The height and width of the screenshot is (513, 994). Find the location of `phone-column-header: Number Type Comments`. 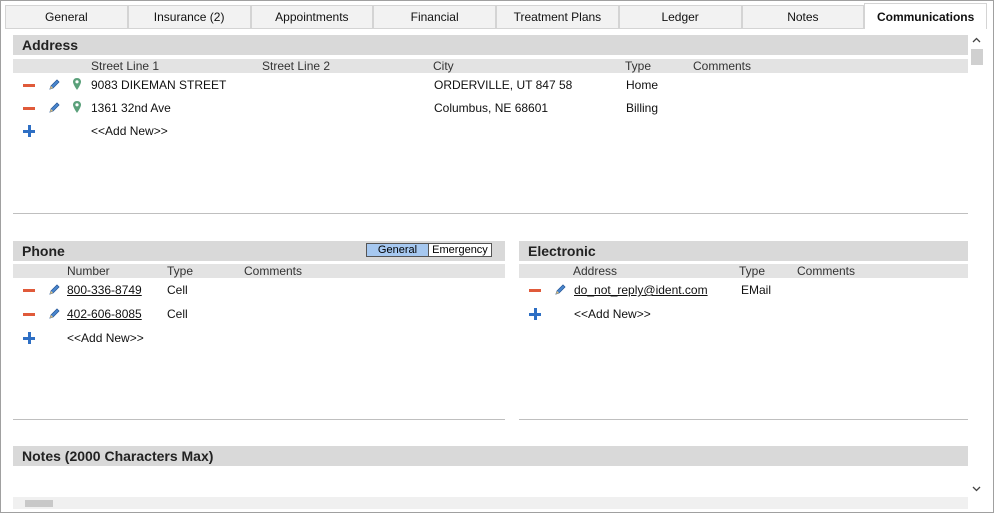

phone-column-header: Number Type Comments is located at coordinates (259, 271).